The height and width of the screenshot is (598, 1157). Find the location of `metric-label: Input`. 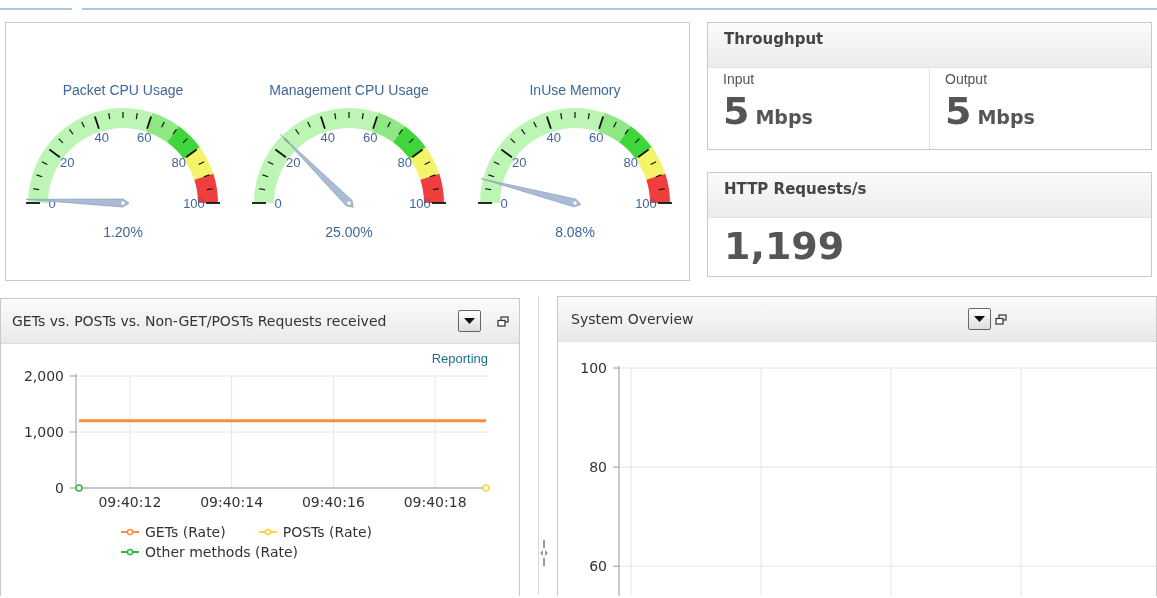

metric-label: Input is located at coordinates (739, 79).